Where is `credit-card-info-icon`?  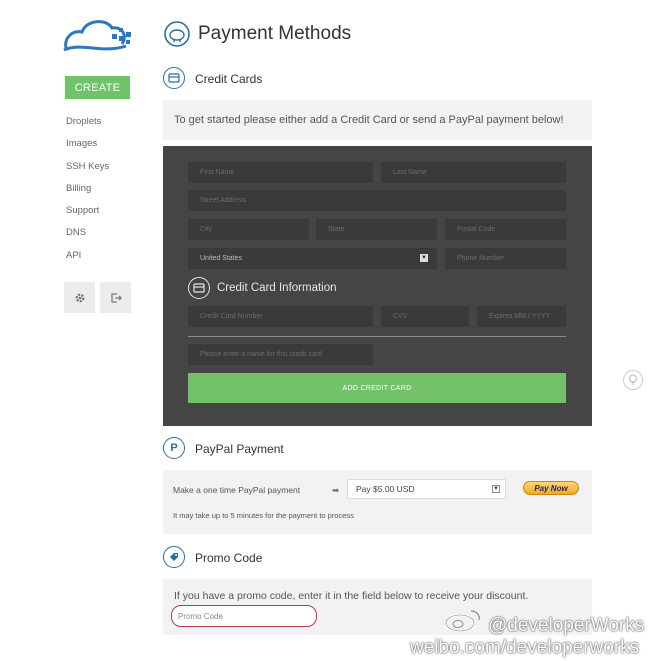 credit-card-info-icon is located at coordinates (199, 288).